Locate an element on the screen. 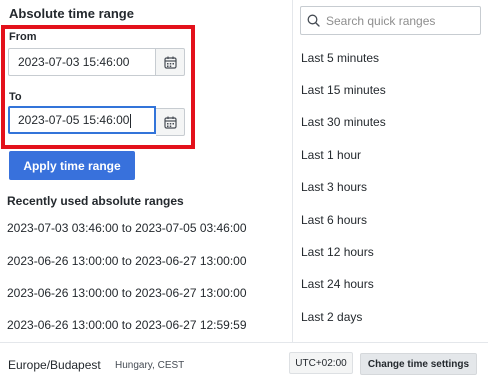  to-input: 2023-07-05 15:46:00 is located at coordinates (82, 120).